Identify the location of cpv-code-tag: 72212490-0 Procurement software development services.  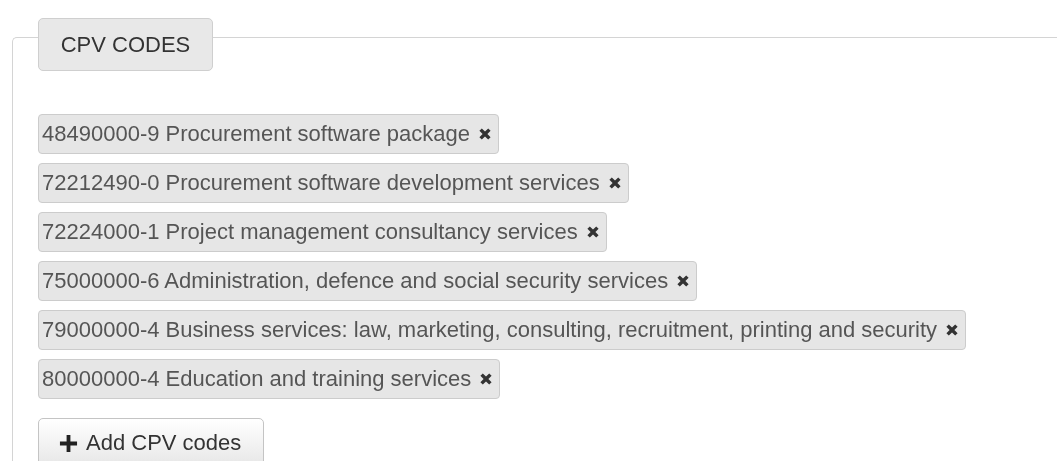
(333, 183).